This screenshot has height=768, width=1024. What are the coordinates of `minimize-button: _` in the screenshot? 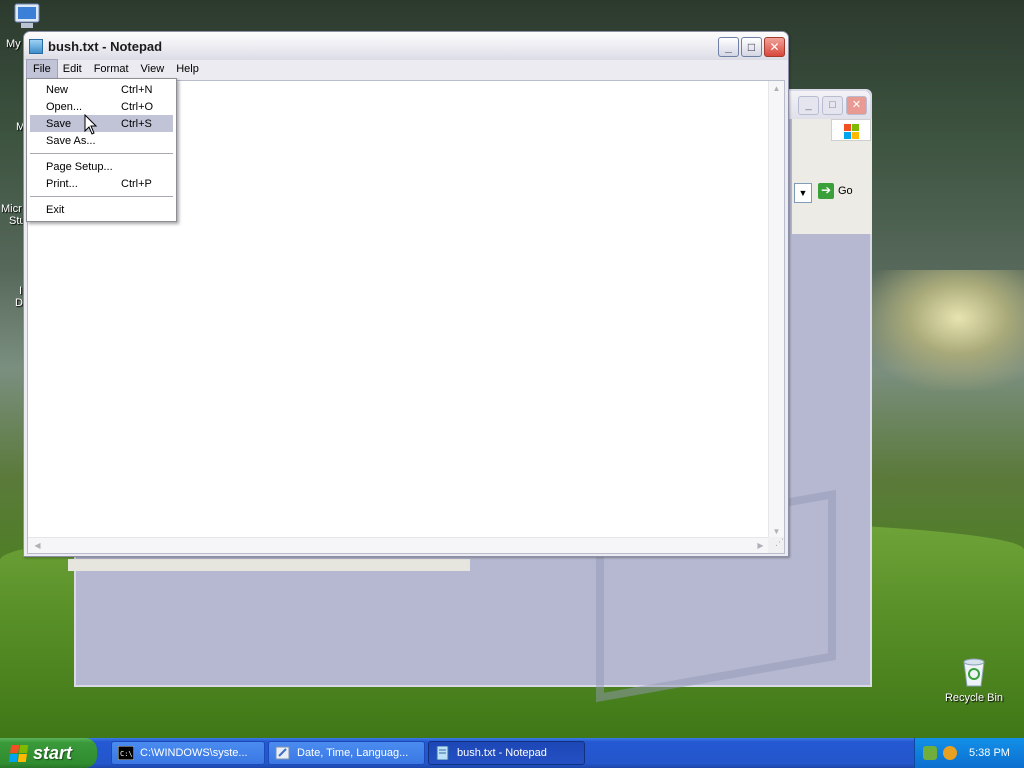 It's located at (728, 47).